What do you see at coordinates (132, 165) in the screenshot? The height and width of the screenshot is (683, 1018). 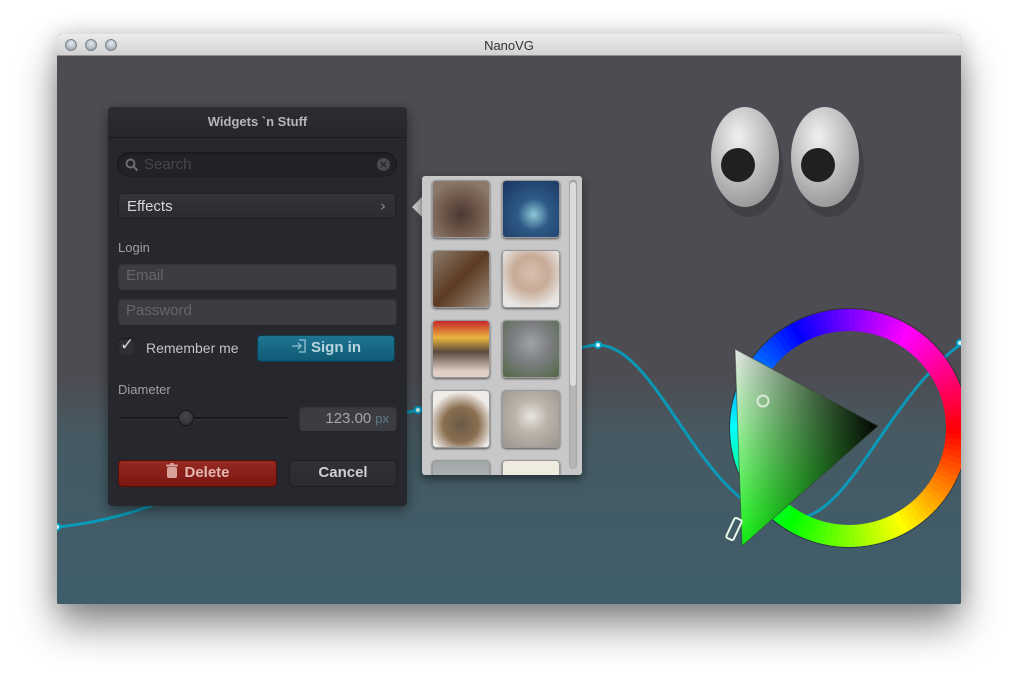 I see `search-icon` at bounding box center [132, 165].